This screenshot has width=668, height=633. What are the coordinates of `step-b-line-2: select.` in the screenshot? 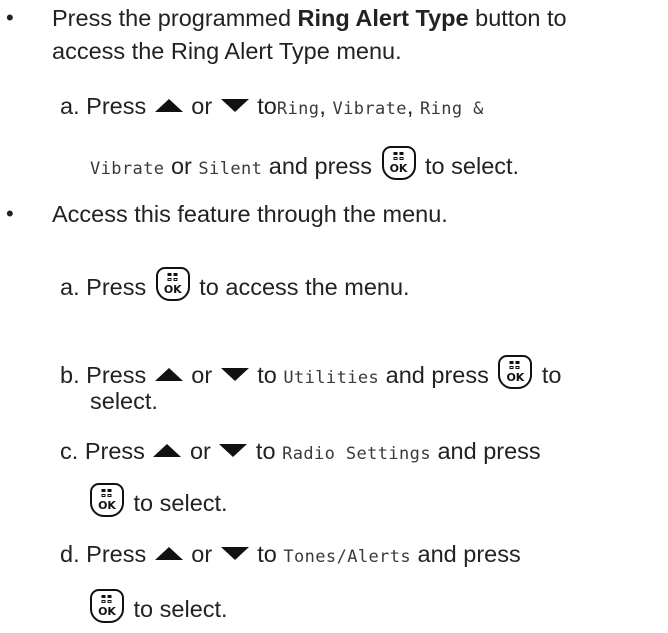 It's located at (124, 401).